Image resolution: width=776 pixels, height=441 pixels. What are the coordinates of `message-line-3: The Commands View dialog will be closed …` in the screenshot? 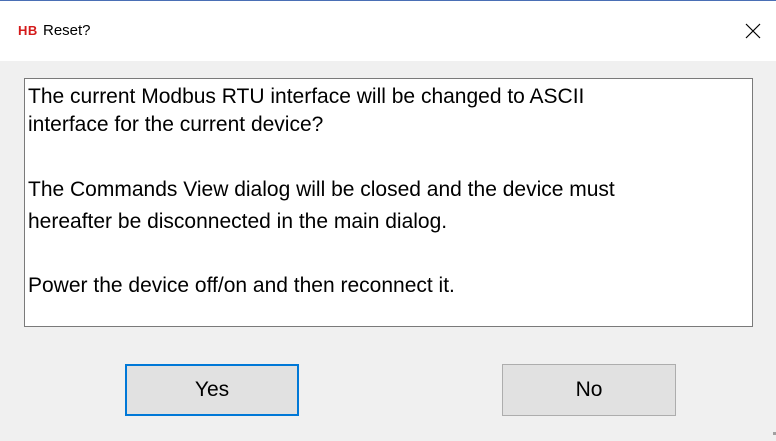 It's located at (321, 189).